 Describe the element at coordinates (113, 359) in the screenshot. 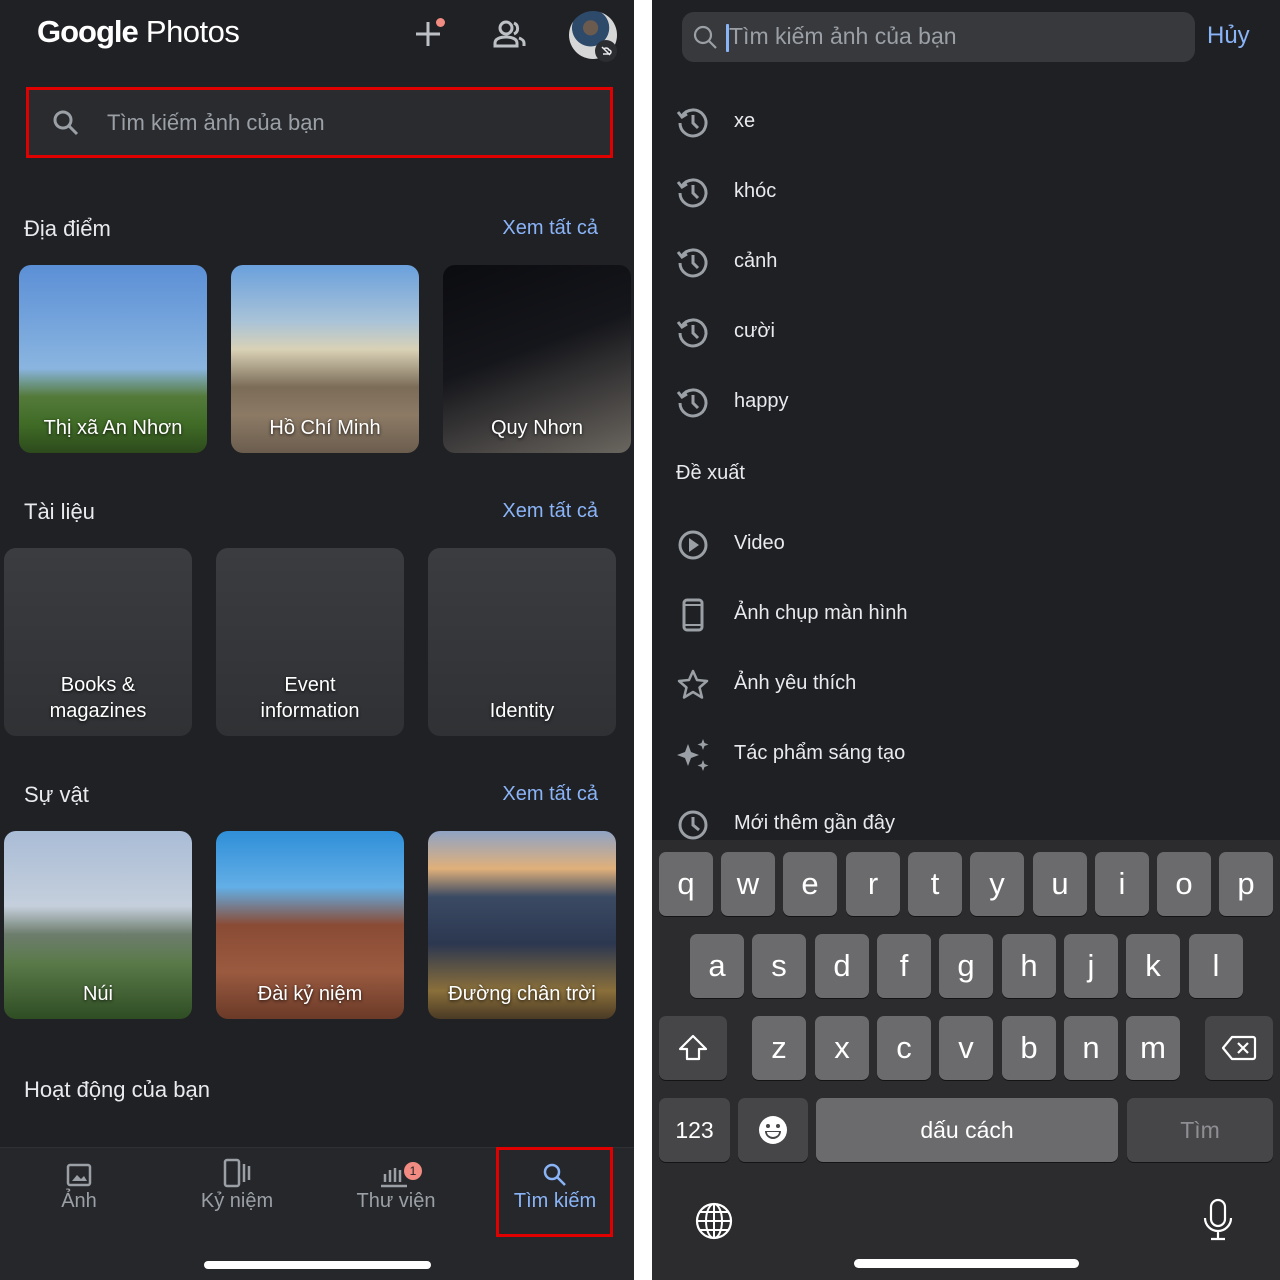

I see `place-tile: Thị xã An Nhơn` at that location.